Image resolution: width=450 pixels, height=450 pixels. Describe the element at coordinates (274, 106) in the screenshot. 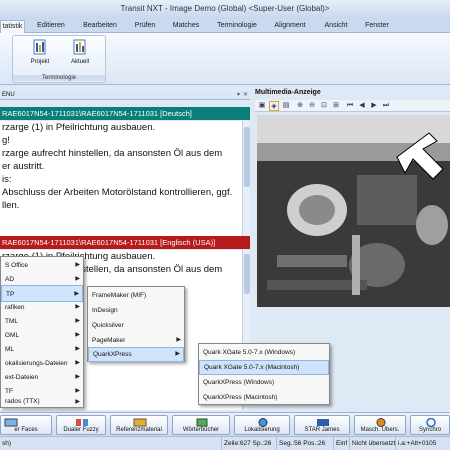

I see `fit-icon: ◈` at that location.